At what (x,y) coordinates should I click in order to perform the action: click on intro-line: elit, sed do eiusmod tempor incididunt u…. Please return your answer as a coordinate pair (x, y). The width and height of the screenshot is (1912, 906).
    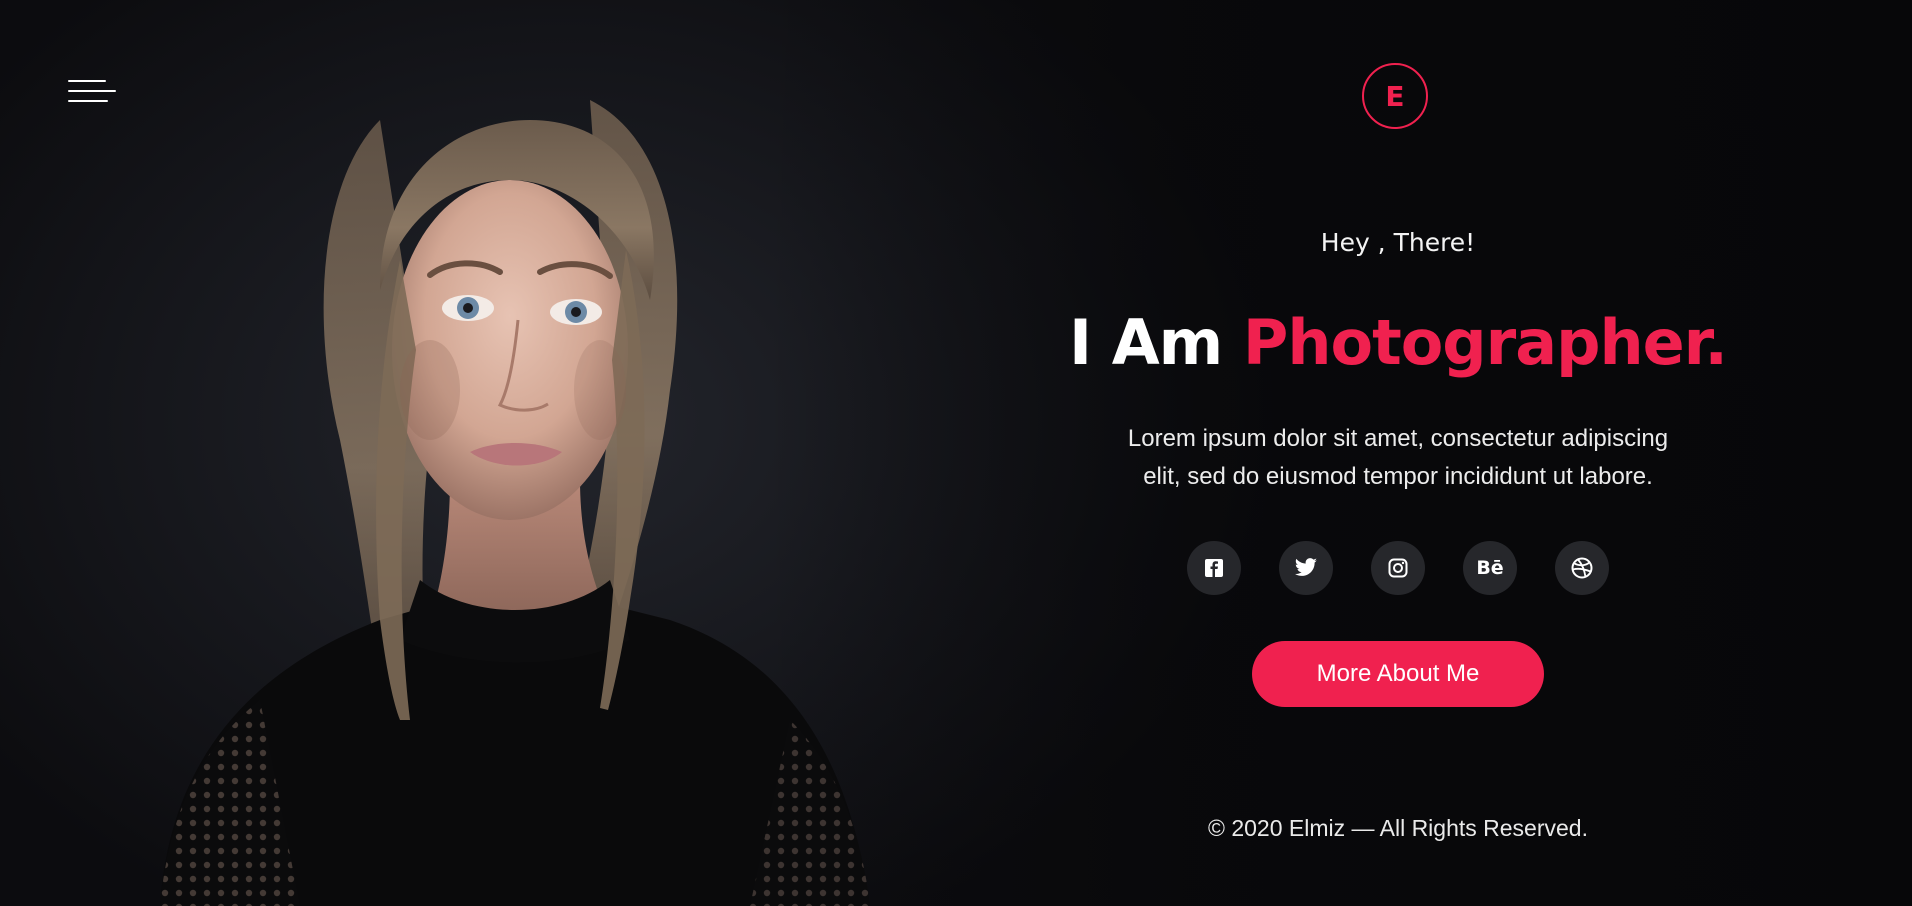
    Looking at the image, I should click on (1398, 476).